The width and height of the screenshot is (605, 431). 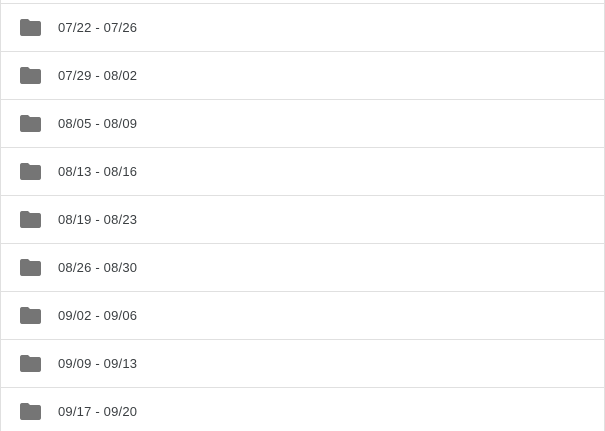 I want to click on folder-row: 07/22 - 07/26, so click(x=302, y=28).